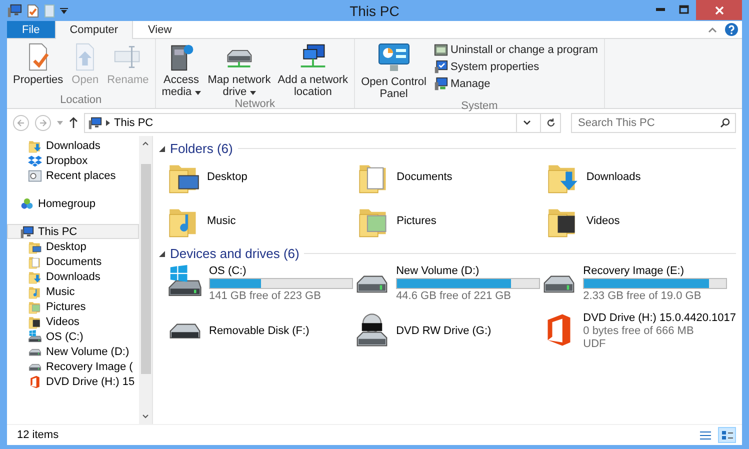 This screenshot has height=449, width=749. Describe the element at coordinates (551, 123) in the screenshot. I see `refresh-icon` at that location.